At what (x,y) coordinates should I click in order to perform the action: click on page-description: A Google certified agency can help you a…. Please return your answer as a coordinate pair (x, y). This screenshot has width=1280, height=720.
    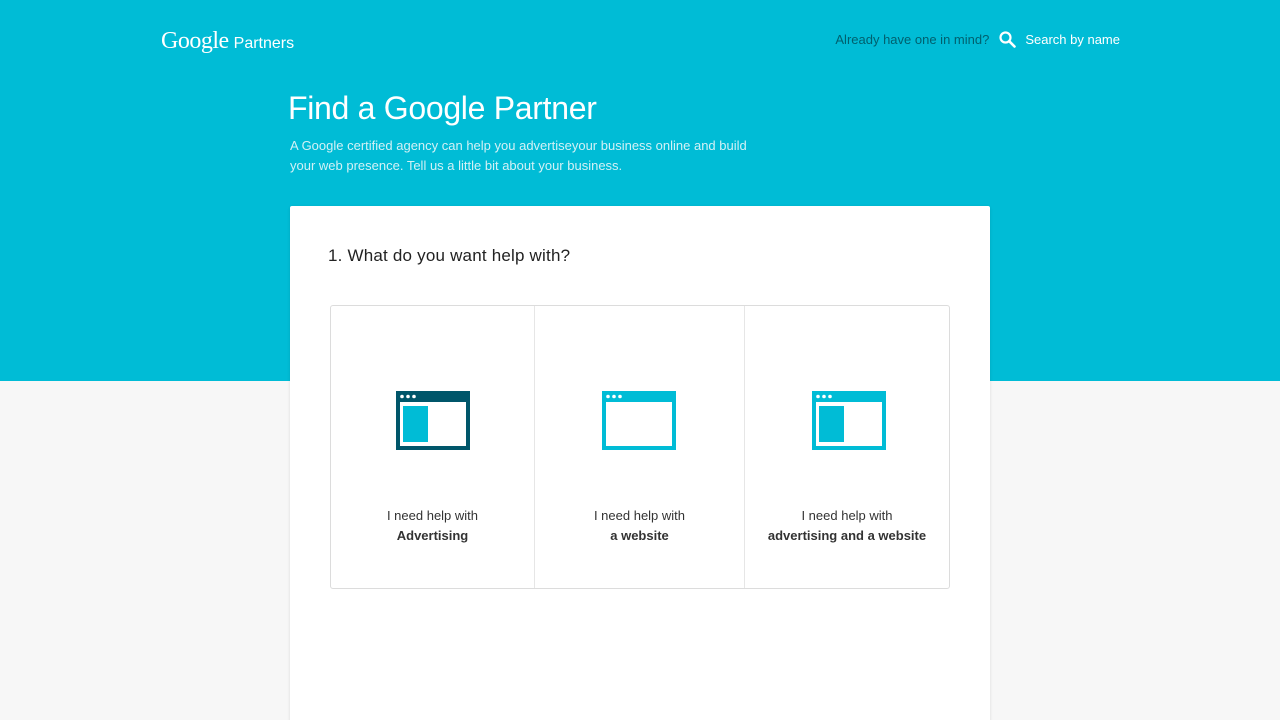
    Looking at the image, I should click on (518, 155).